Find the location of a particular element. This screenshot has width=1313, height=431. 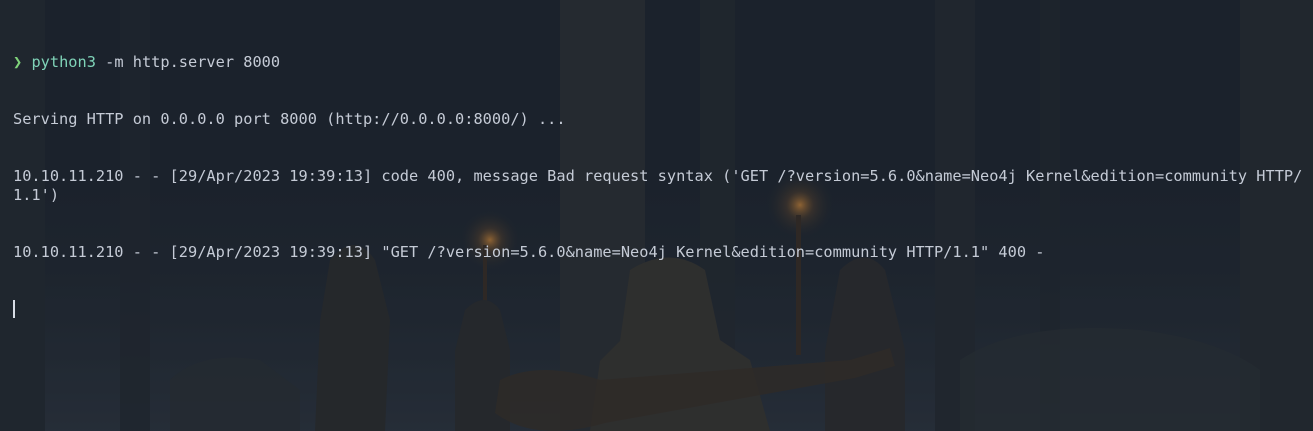

prompt-arrow-icon: ❯ is located at coordinates (18, 62).